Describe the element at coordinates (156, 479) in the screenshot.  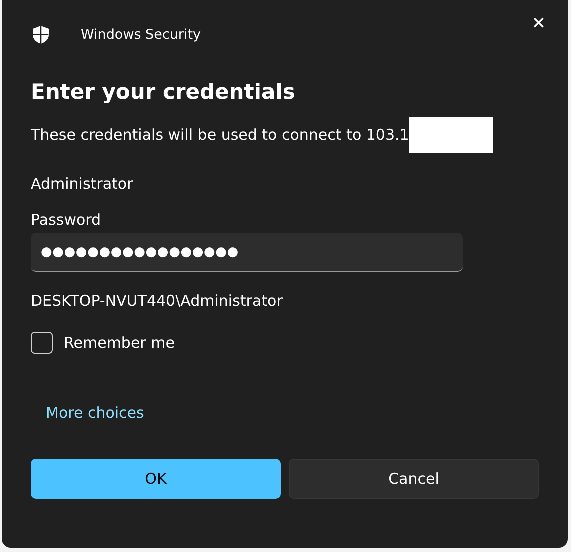
I see `ok-button: OK` at that location.